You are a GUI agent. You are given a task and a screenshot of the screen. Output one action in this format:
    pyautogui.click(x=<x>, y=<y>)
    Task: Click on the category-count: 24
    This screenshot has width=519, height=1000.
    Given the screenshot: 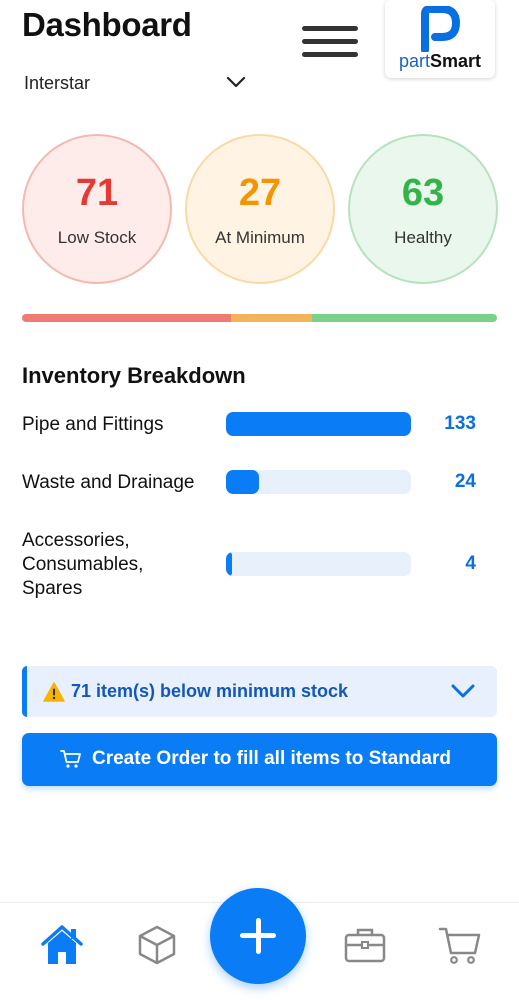 What is the action you would take?
    pyautogui.click(x=465, y=481)
    